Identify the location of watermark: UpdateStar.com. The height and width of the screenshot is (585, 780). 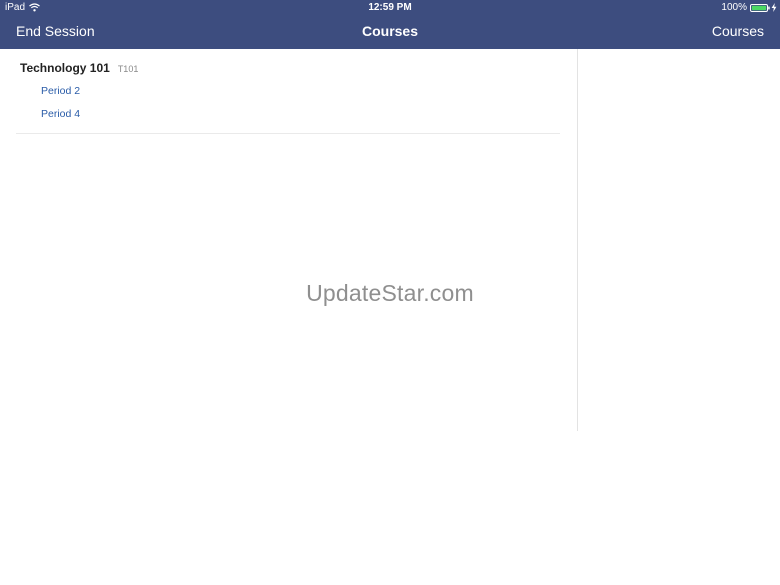
(390, 293).